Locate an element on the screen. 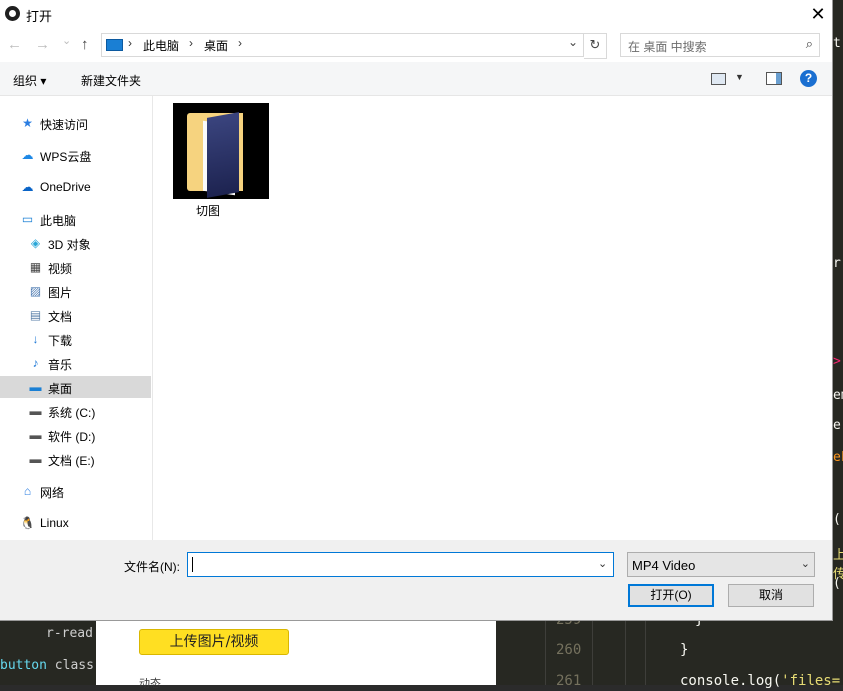  folder-thumbnail is located at coordinates (221, 151).